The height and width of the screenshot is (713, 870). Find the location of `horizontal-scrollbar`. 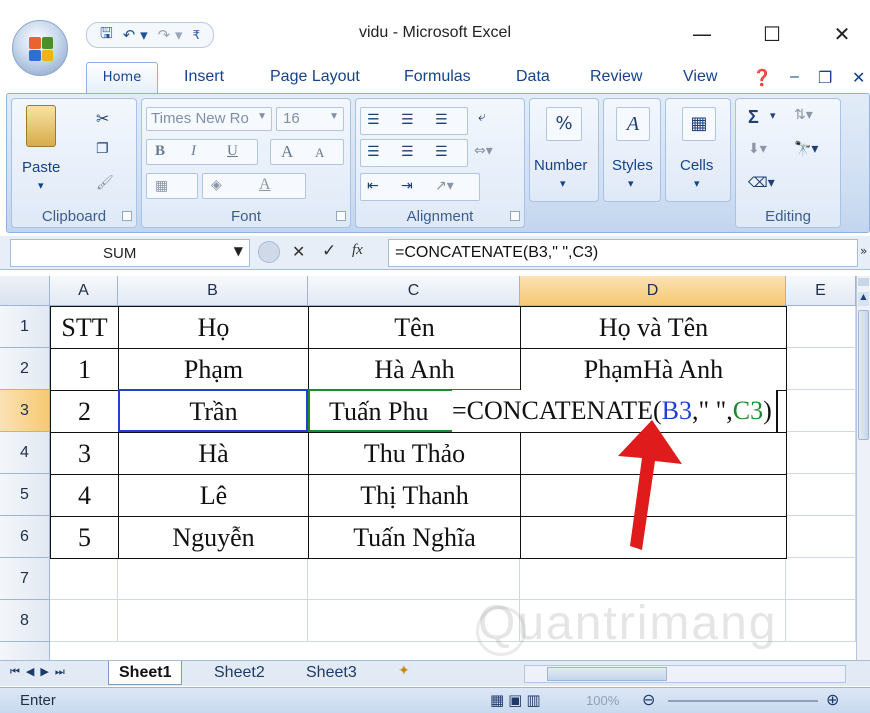

horizontal-scrollbar is located at coordinates (685, 674).